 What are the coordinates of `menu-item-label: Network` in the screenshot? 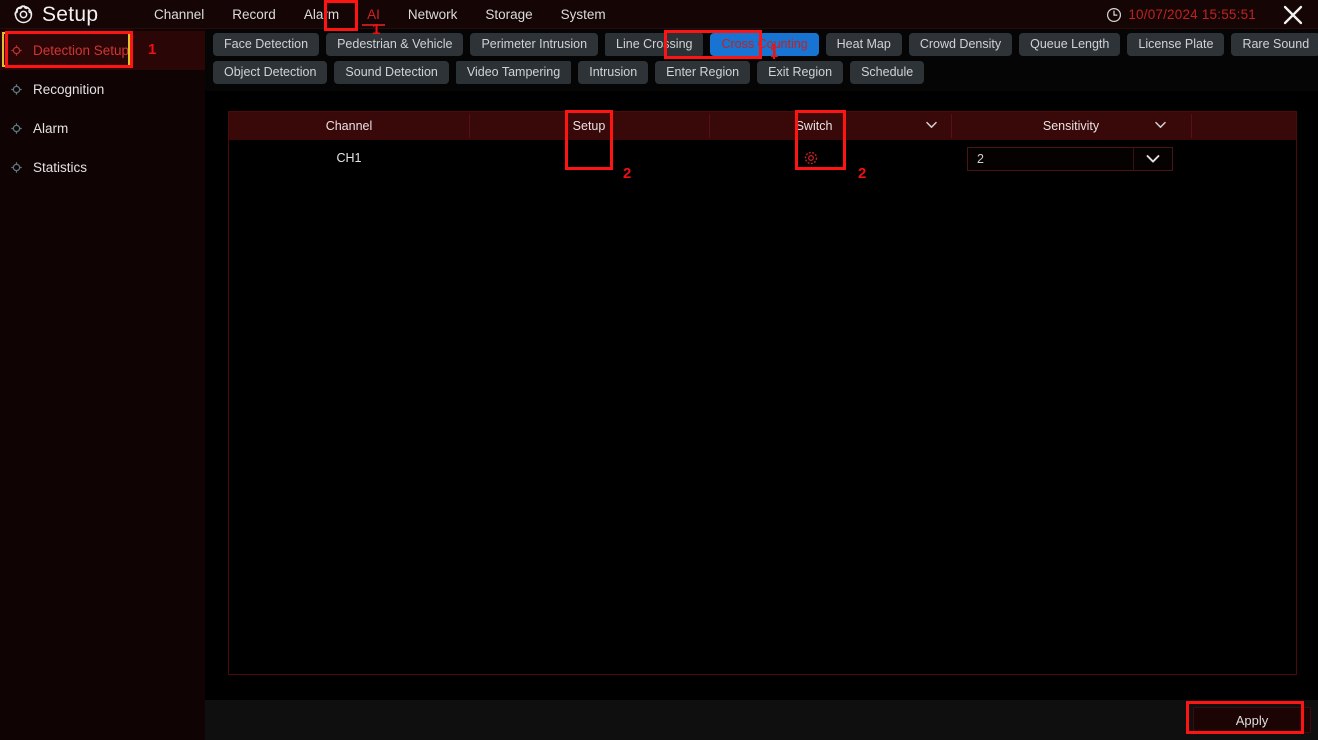 It's located at (432, 14).